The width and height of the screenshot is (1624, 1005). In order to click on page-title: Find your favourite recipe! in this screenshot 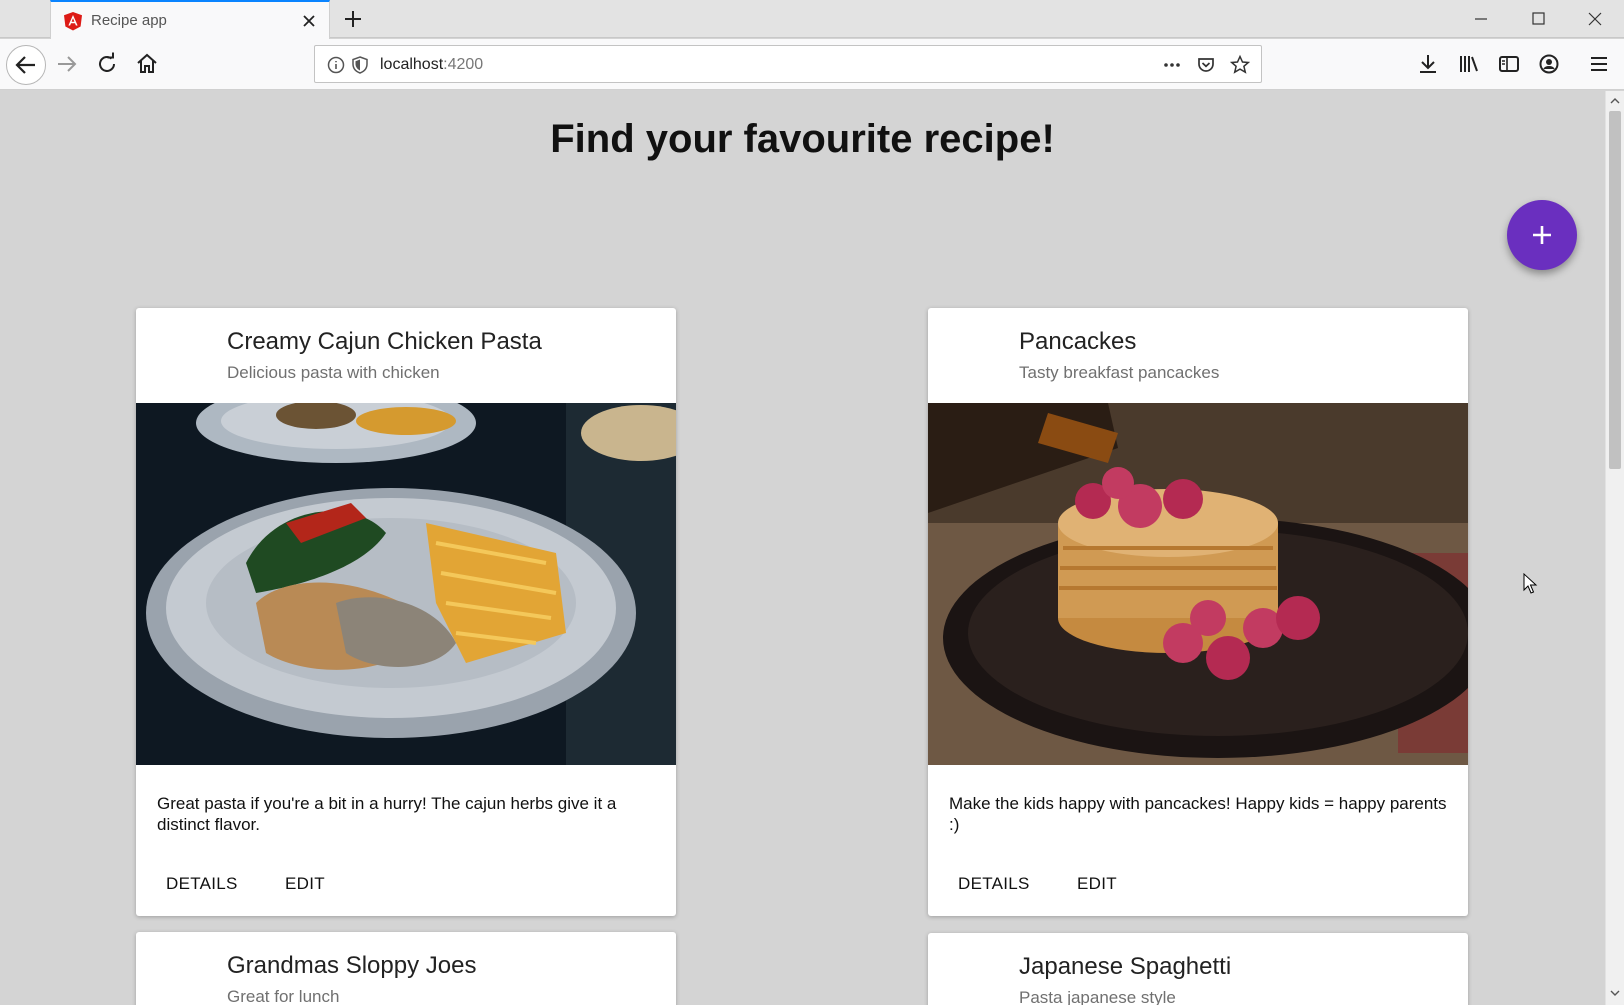, I will do `click(802, 139)`.